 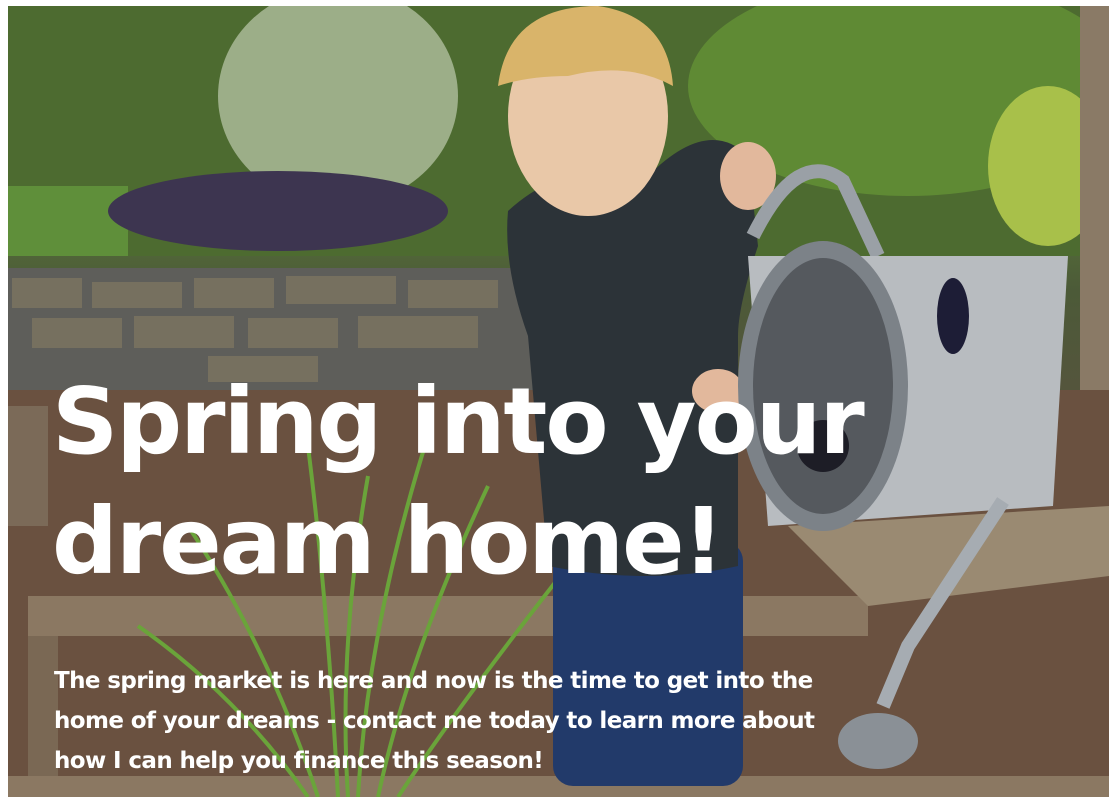 I want to click on lawn, so click(x=68, y=221).